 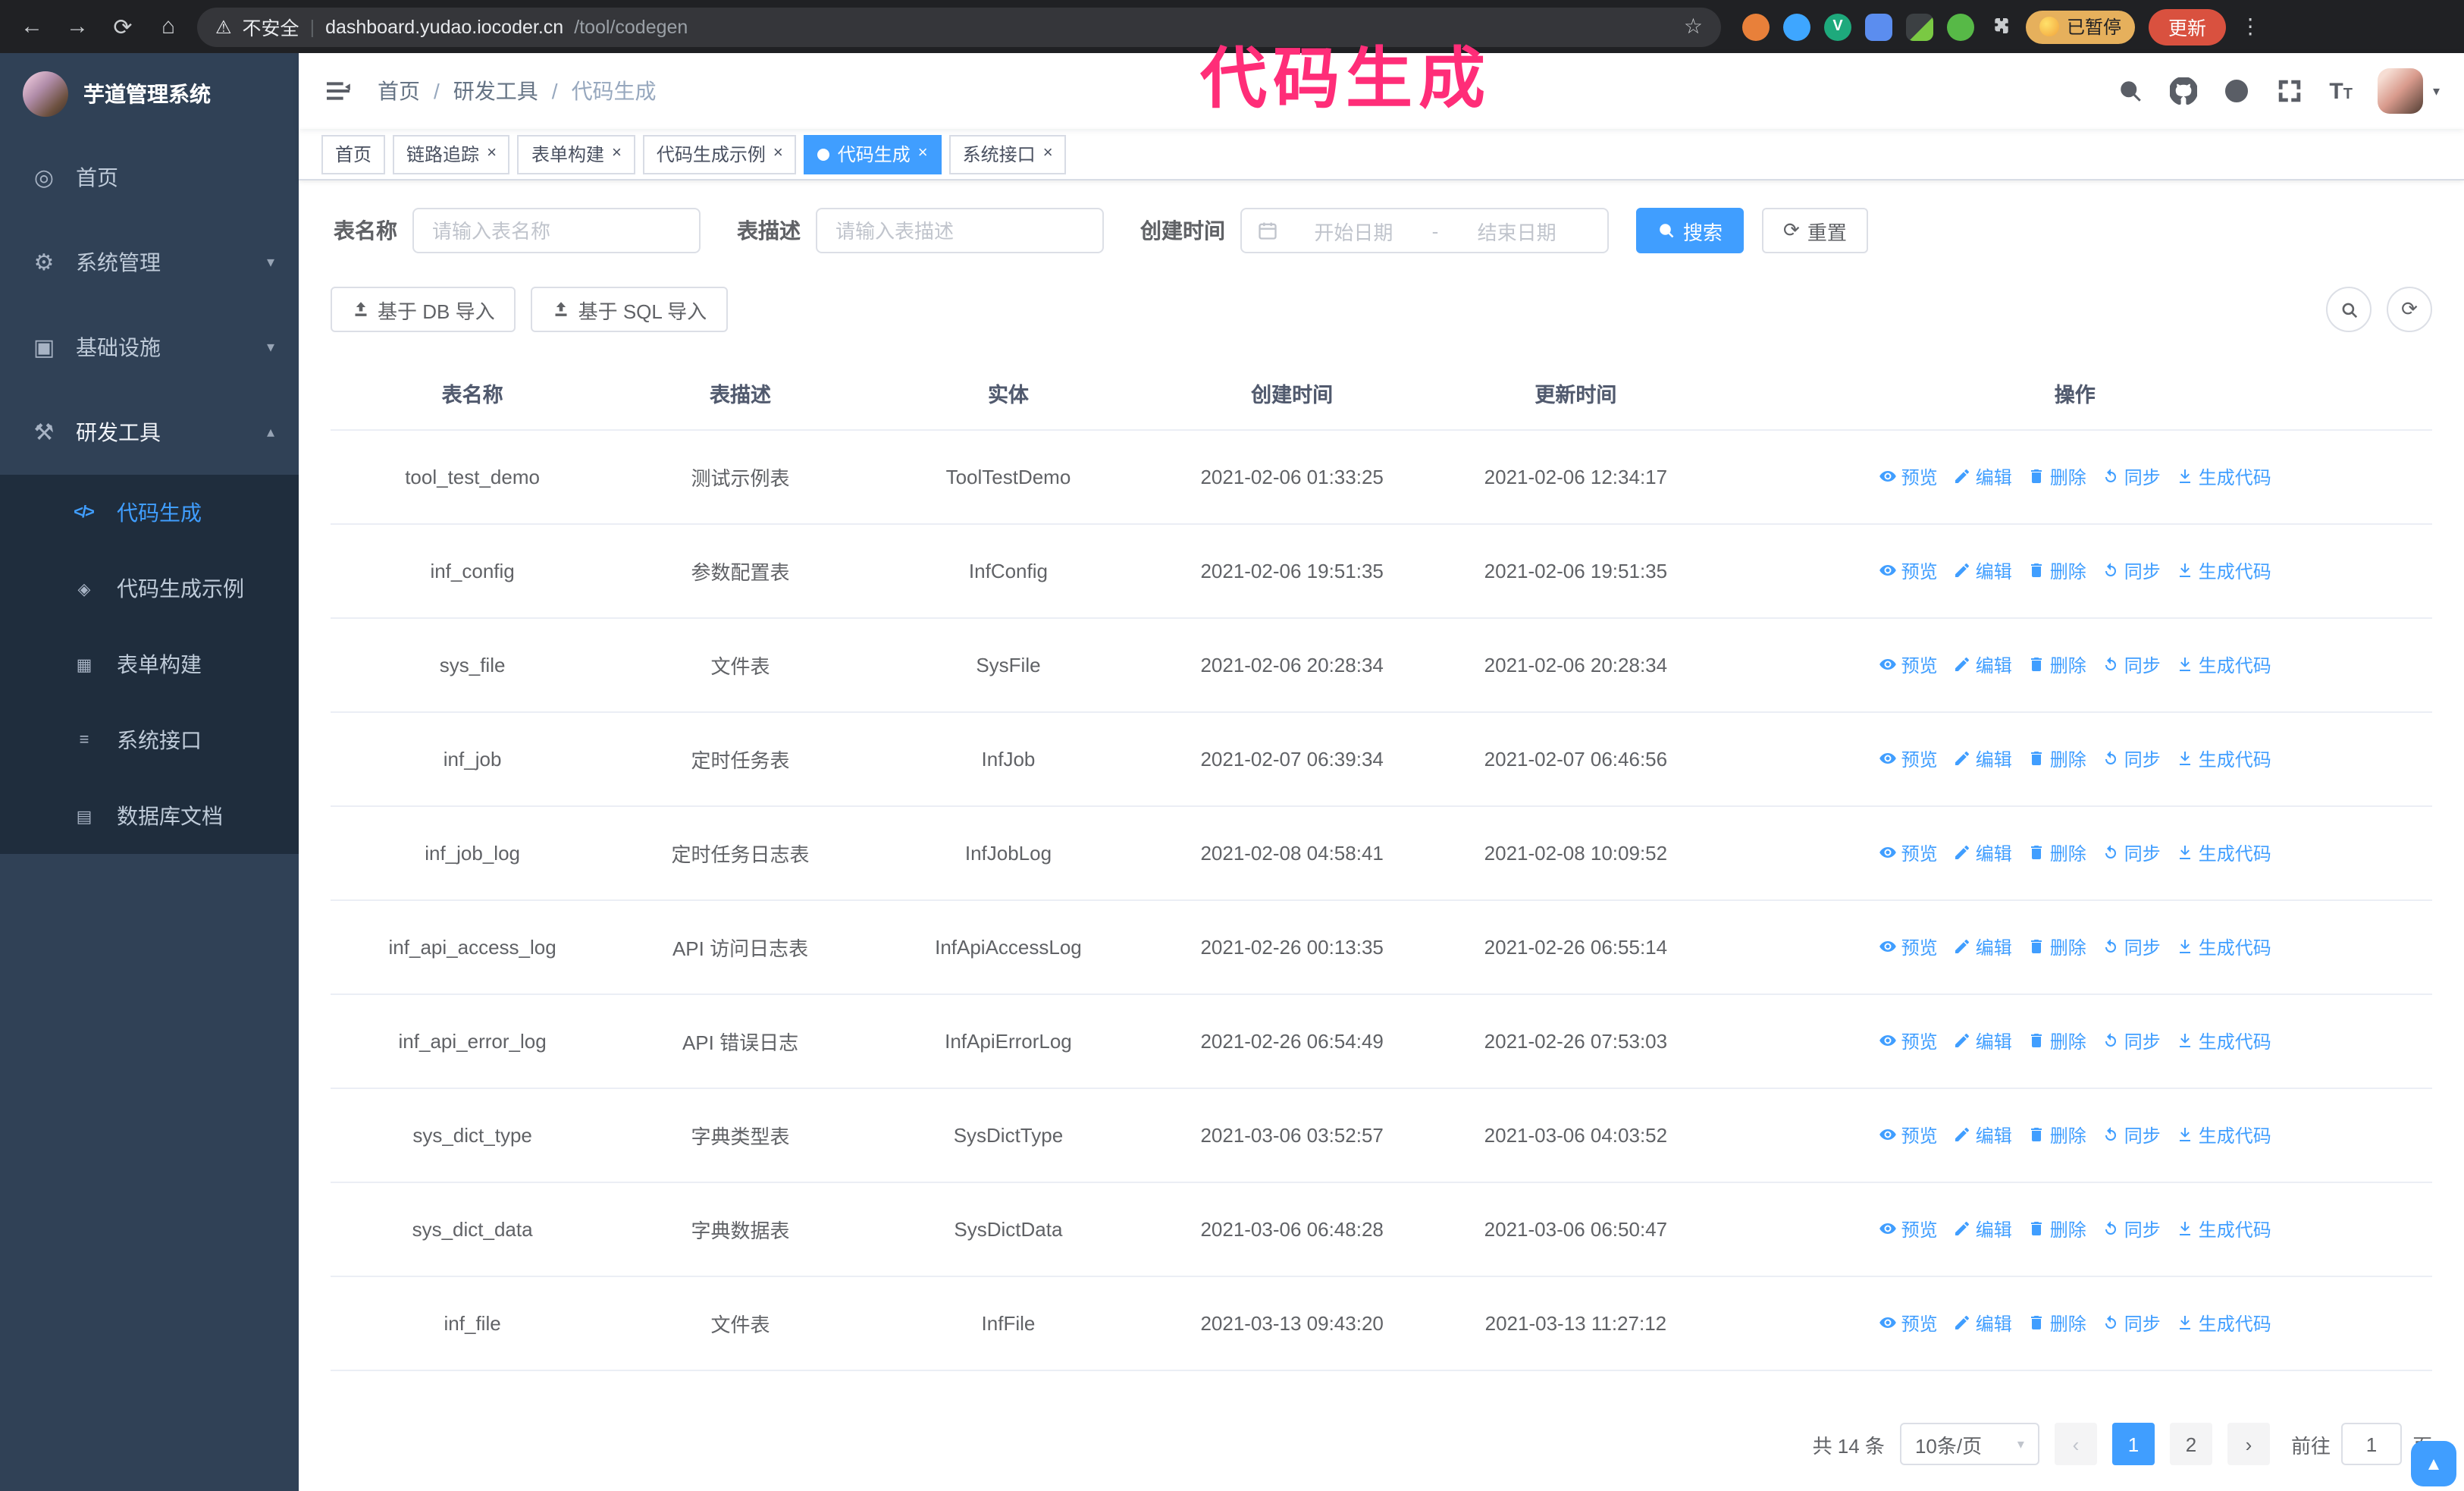 I want to click on reset-button: ⟳ 重置, so click(x=1815, y=230).